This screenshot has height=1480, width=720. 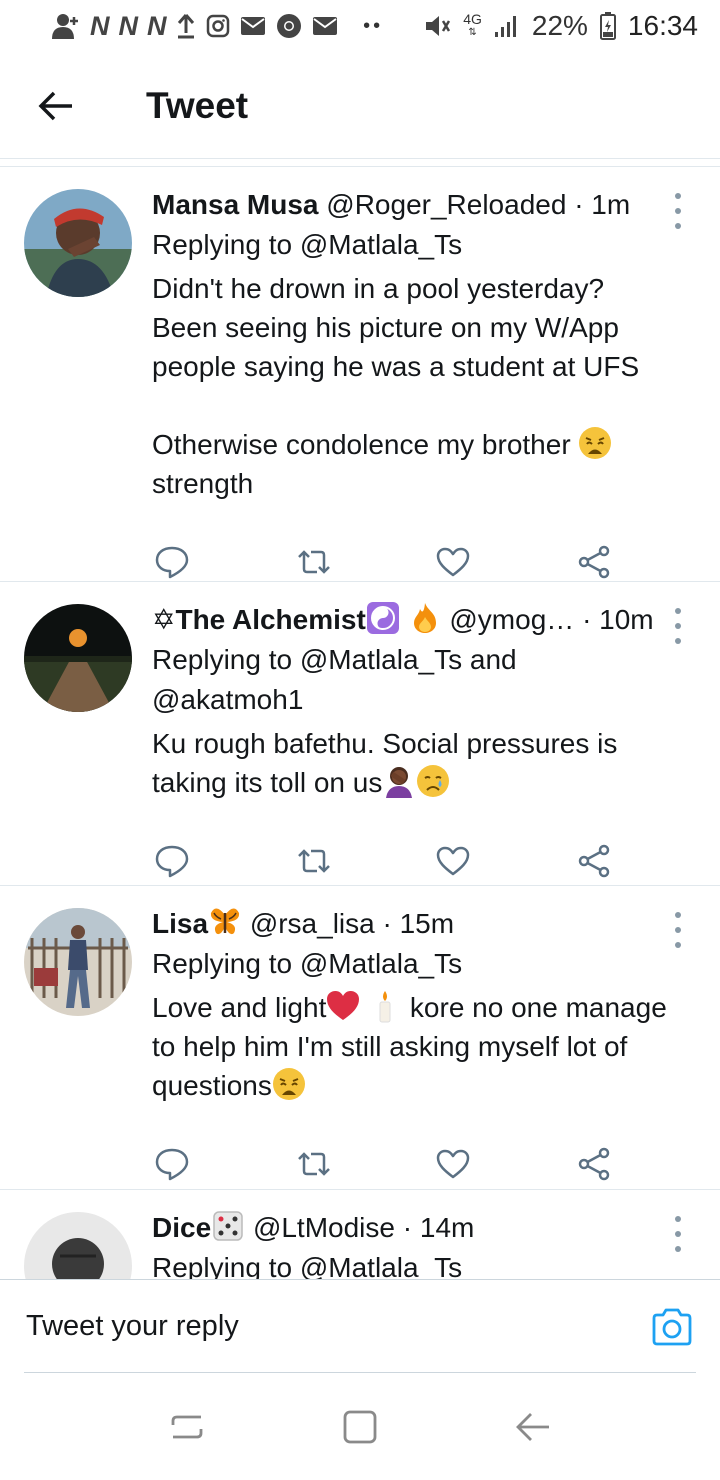 I want to click on tweet-text-line: strength, so click(x=203, y=483).